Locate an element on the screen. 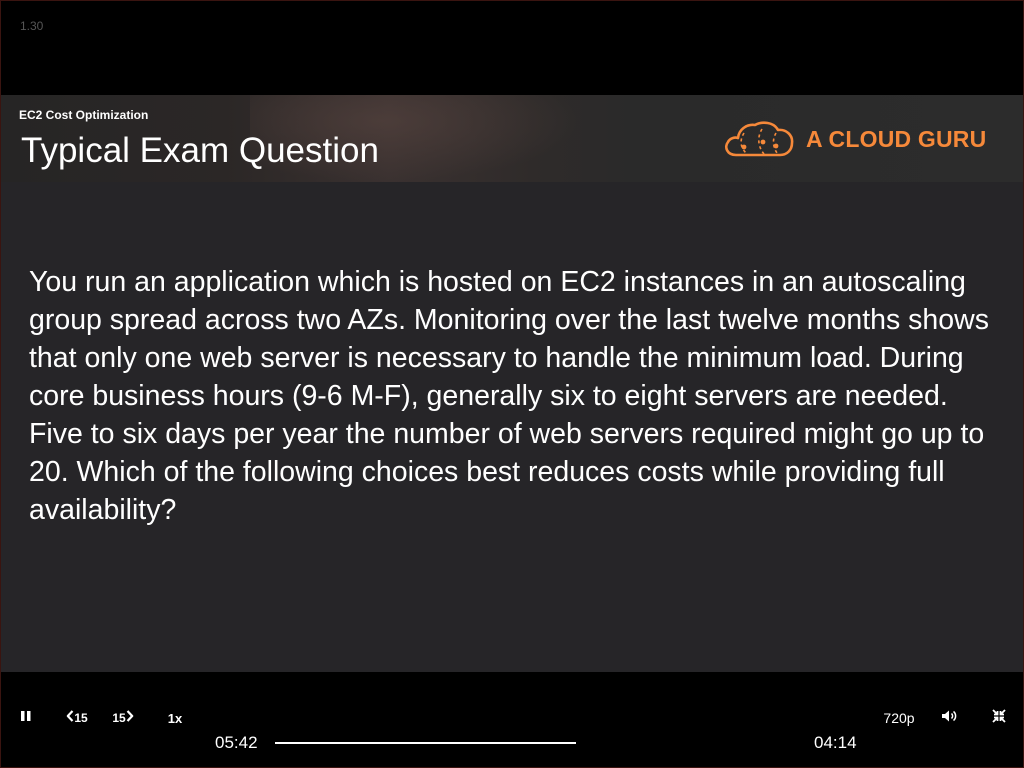 The image size is (1024, 768). rewind-15-button: 15 is located at coordinates (77, 718).